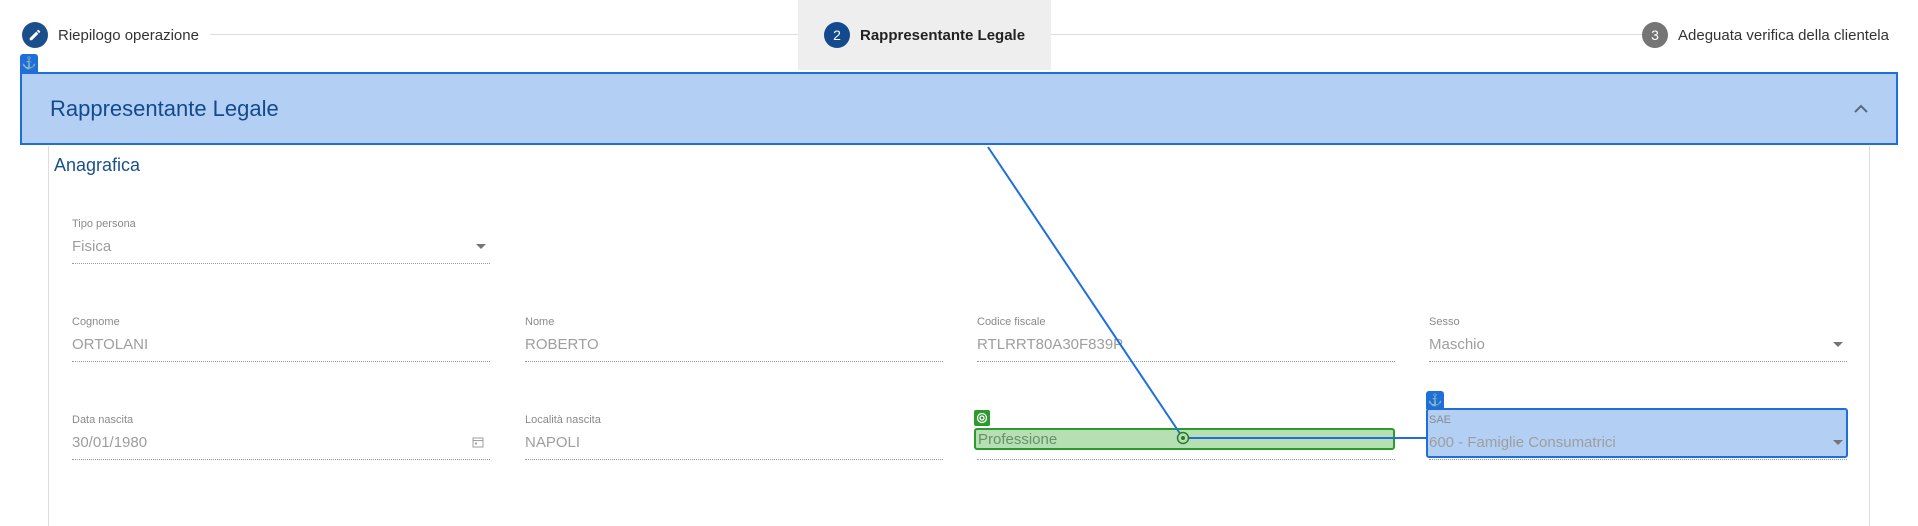  I want to click on pencil-icon, so click(35, 35).